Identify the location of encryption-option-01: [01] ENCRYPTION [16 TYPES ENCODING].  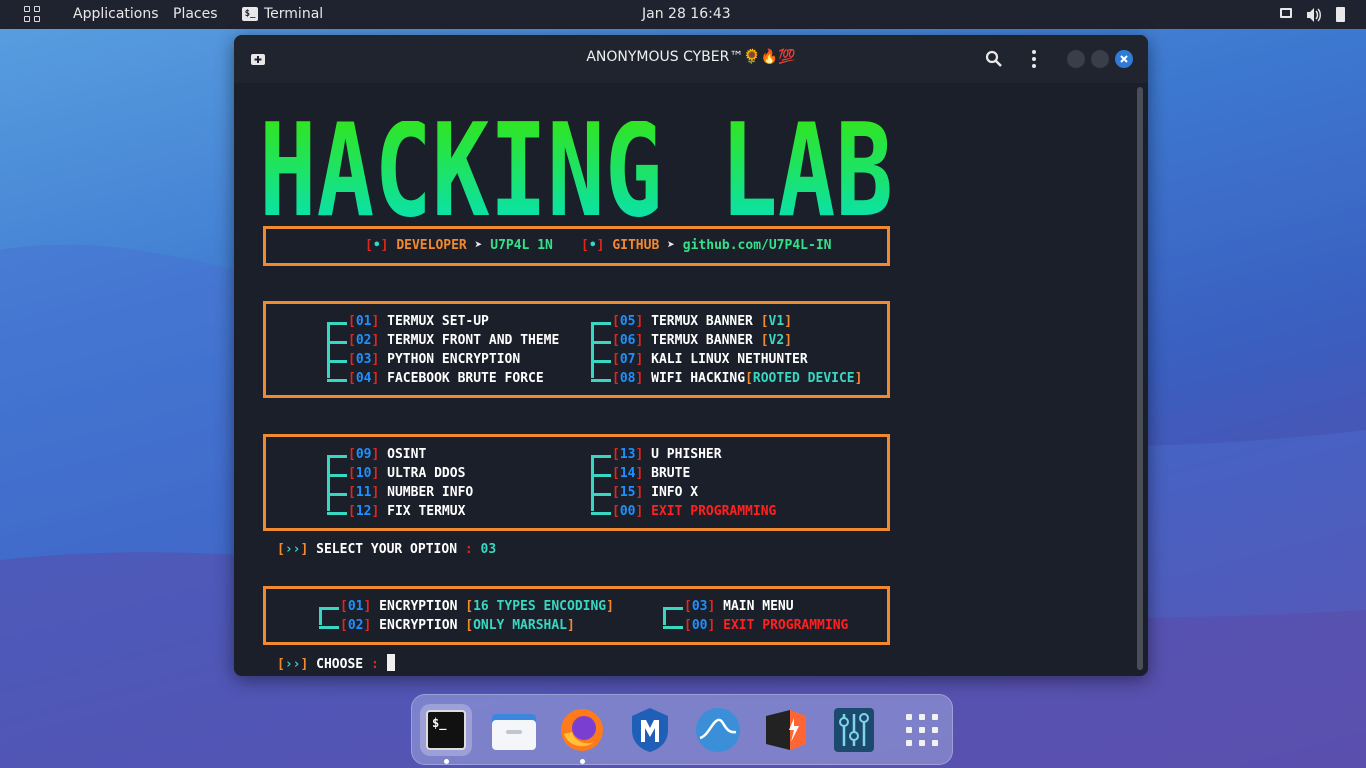
(477, 606).